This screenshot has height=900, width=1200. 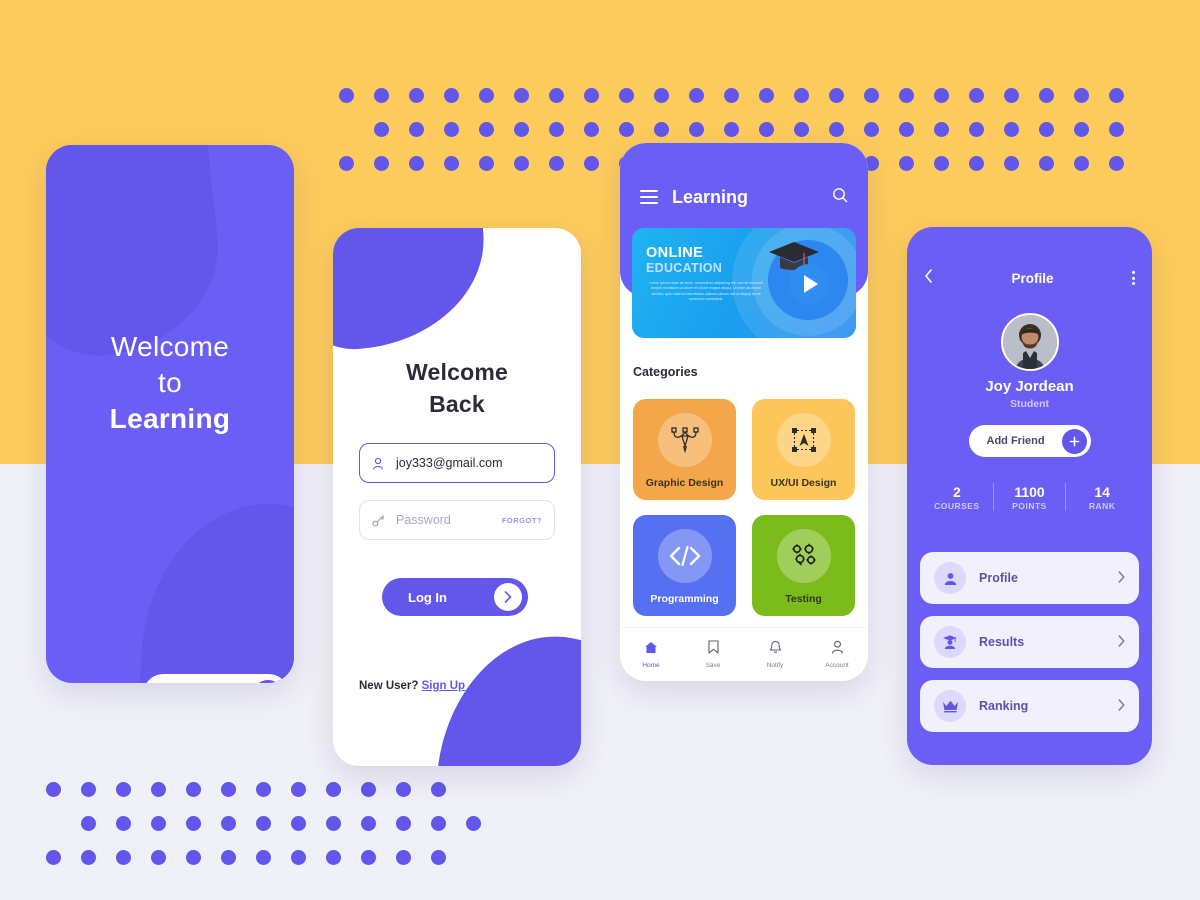 I want to click on stat-courses: 2 COURSES, so click(x=957, y=497).